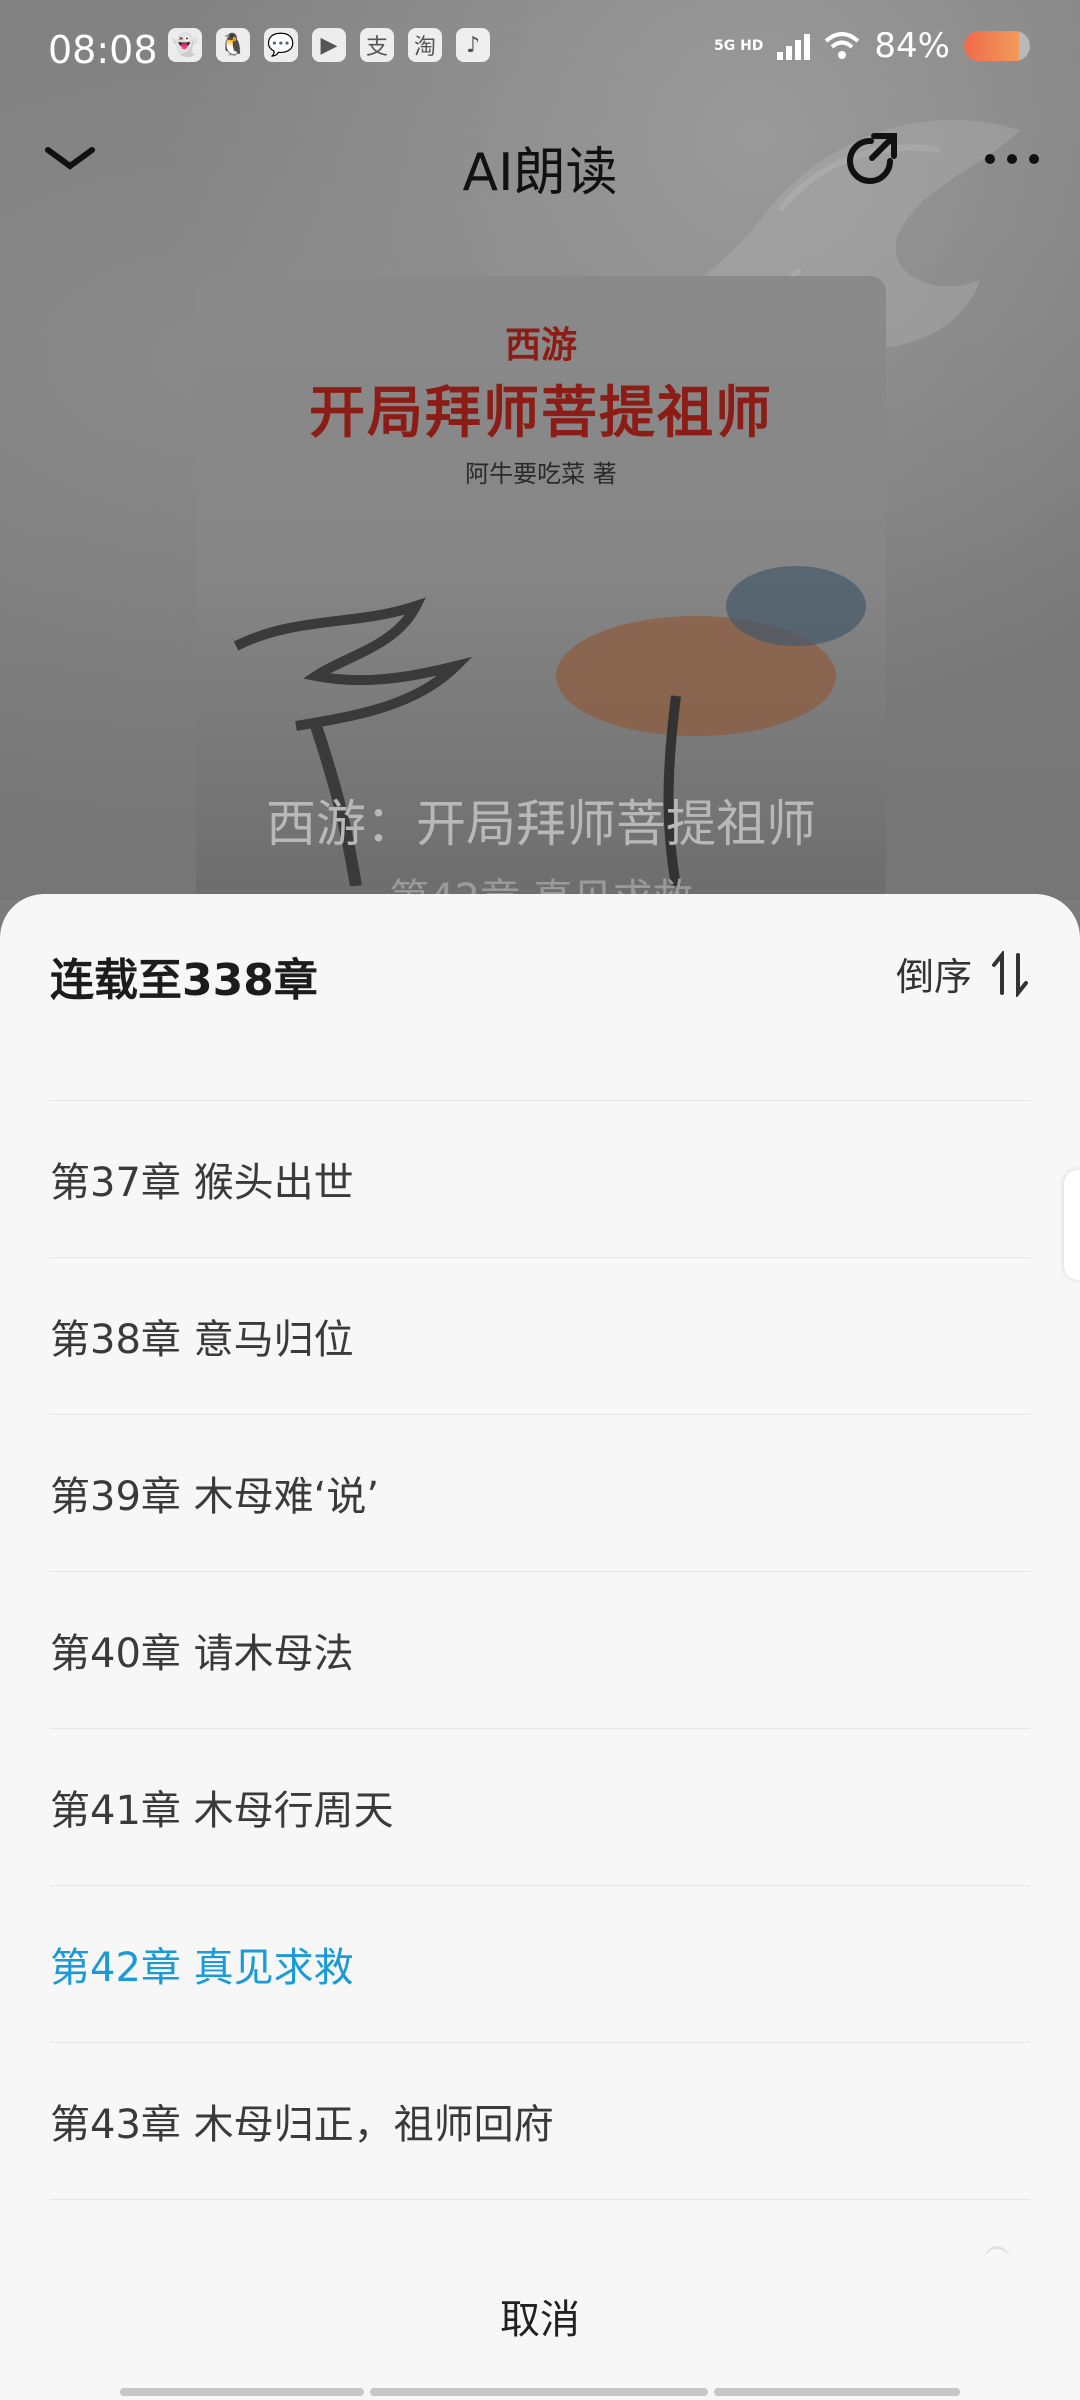 Image resolution: width=1080 pixels, height=2400 pixels. What do you see at coordinates (202, 1183) in the screenshot?
I see `chapter-label: 第37章 猴头出世` at bounding box center [202, 1183].